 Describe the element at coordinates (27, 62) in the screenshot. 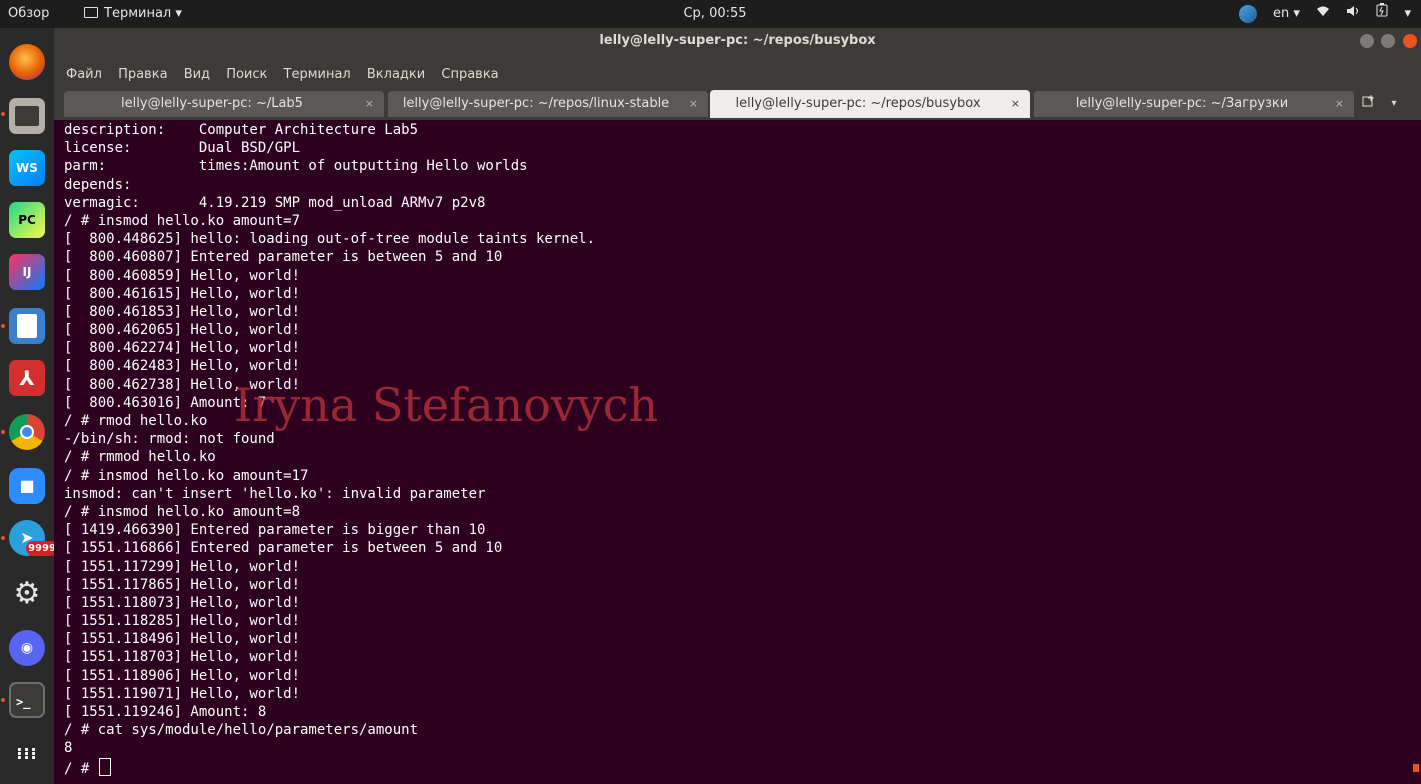

I see `firefox-icon` at that location.